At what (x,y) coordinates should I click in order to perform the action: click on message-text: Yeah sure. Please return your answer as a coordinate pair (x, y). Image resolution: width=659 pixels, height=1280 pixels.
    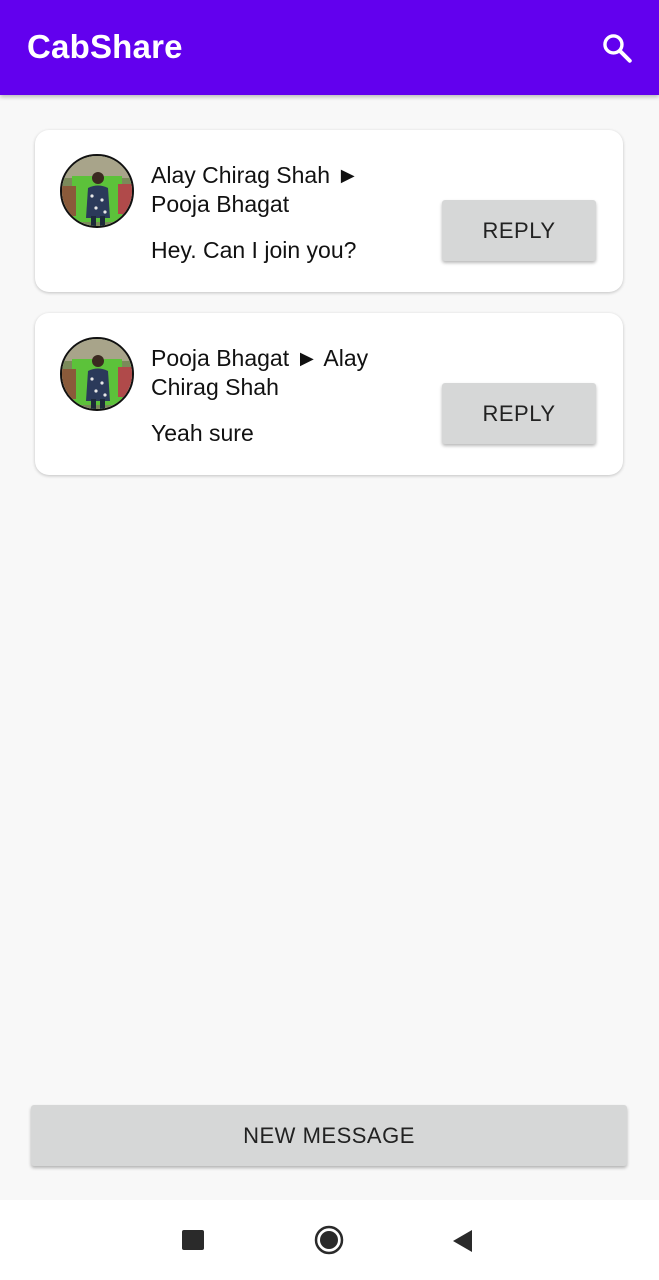
    Looking at the image, I should click on (202, 433).